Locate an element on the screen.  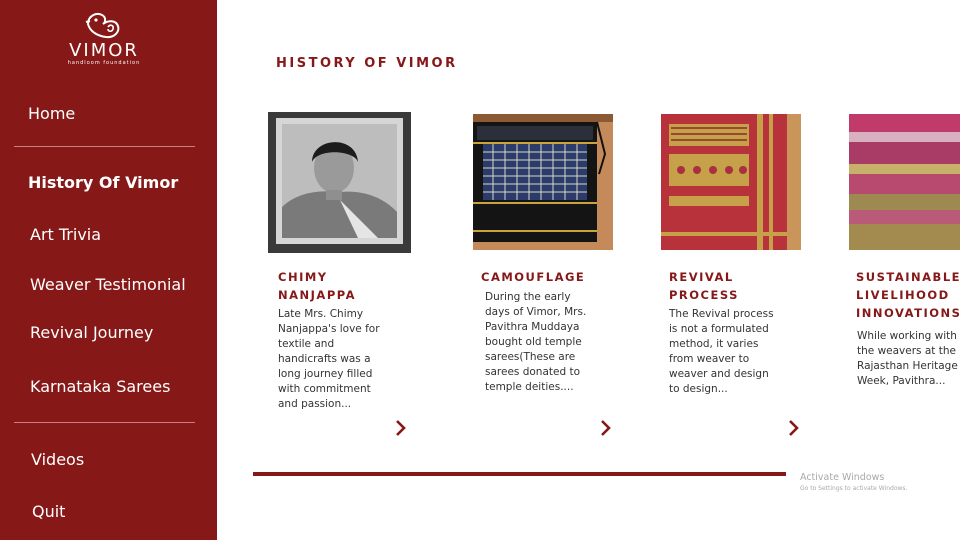
nav-divider-bottom is located at coordinates (104, 422).